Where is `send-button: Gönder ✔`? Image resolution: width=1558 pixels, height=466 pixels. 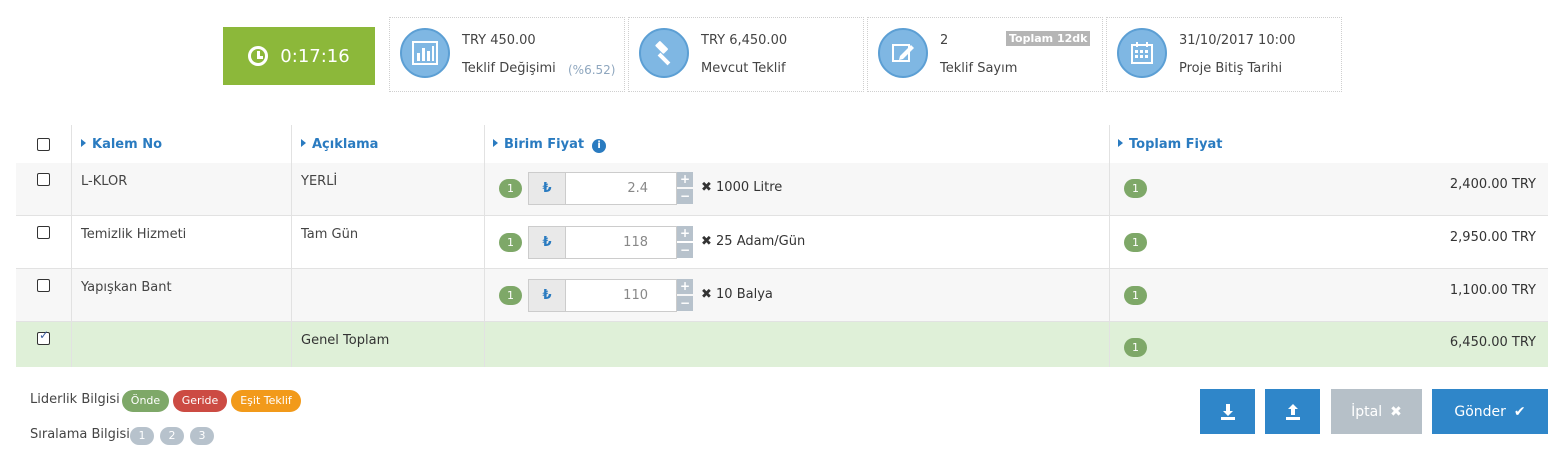 send-button: Gönder ✔ is located at coordinates (1490, 411).